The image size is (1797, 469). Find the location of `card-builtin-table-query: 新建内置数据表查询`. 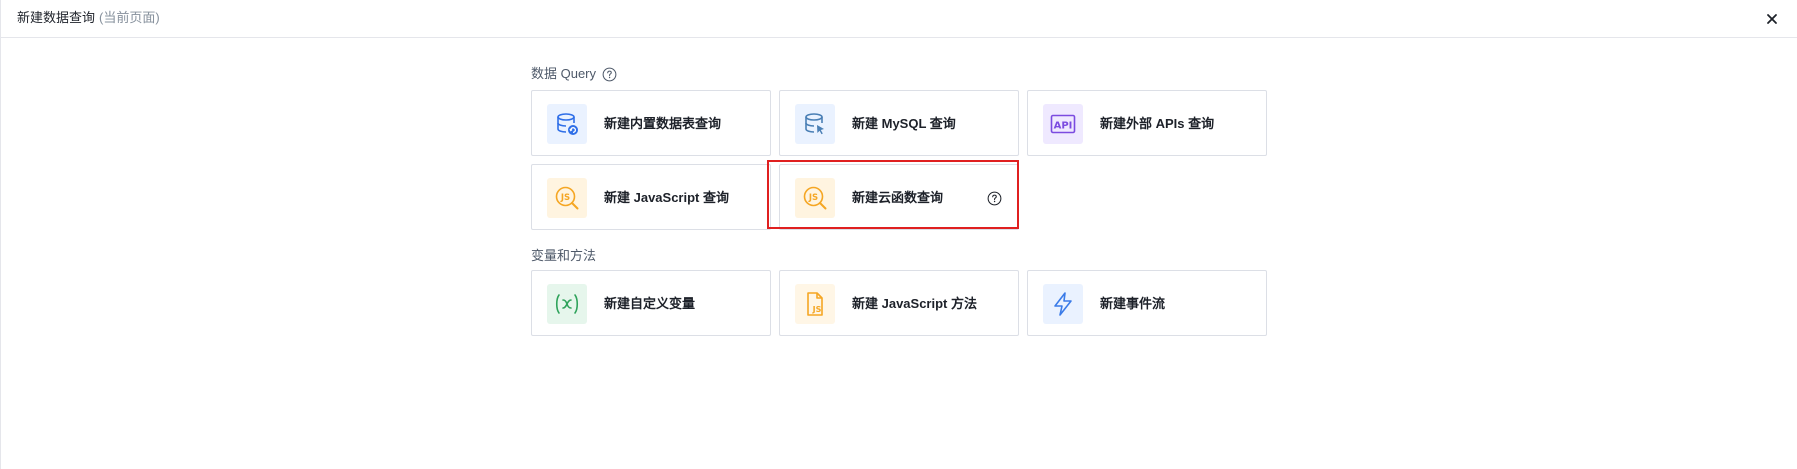

card-builtin-table-query: 新建内置数据表查询 is located at coordinates (651, 123).